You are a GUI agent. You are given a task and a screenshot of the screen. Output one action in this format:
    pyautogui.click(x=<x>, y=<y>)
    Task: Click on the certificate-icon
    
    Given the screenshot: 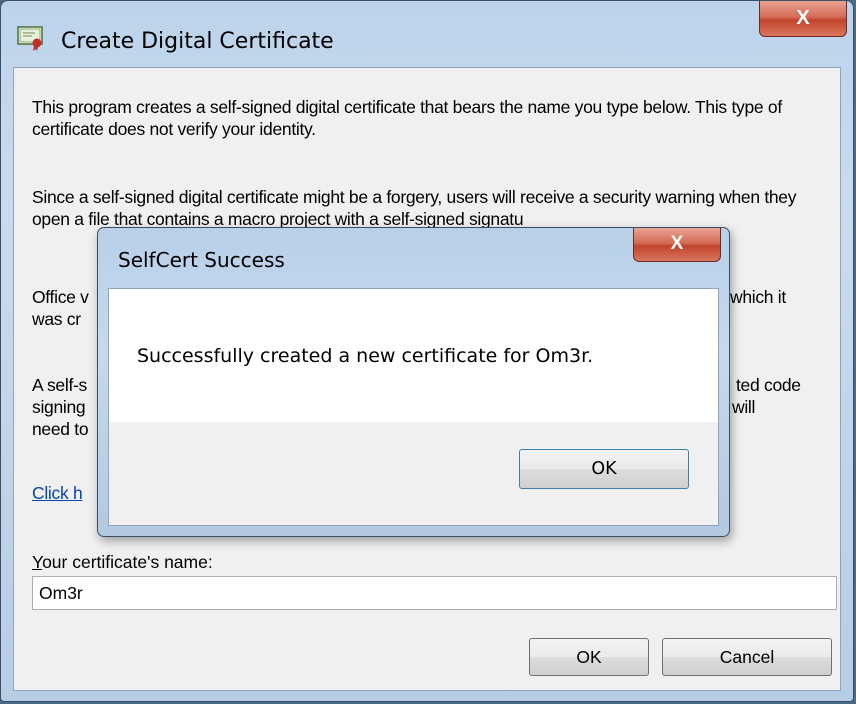 What is the action you would take?
    pyautogui.click(x=31, y=38)
    